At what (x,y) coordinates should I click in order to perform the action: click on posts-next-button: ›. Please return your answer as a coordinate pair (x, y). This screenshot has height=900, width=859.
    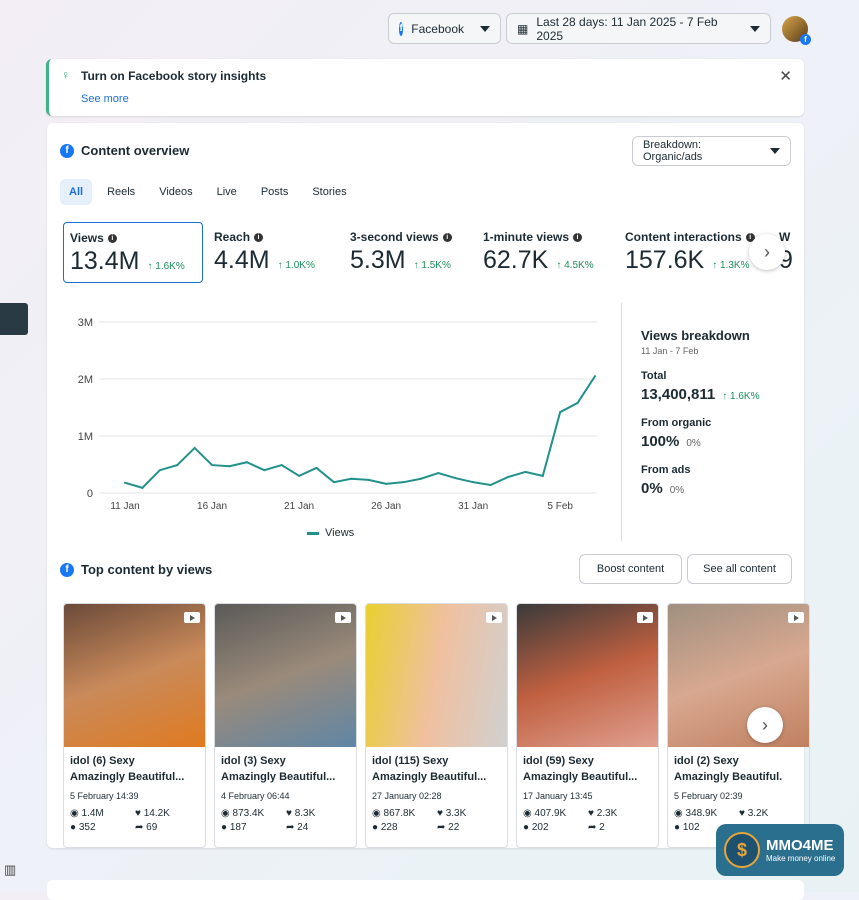
    Looking at the image, I should click on (765, 725).